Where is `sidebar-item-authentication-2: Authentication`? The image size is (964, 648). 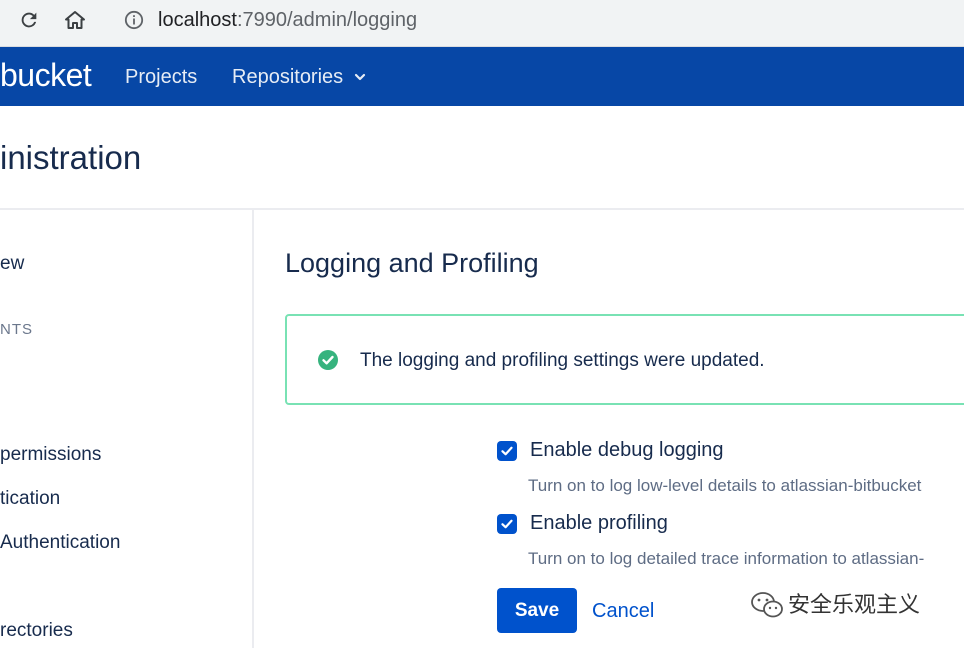
sidebar-item-authentication-2: Authentication is located at coordinates (60, 543).